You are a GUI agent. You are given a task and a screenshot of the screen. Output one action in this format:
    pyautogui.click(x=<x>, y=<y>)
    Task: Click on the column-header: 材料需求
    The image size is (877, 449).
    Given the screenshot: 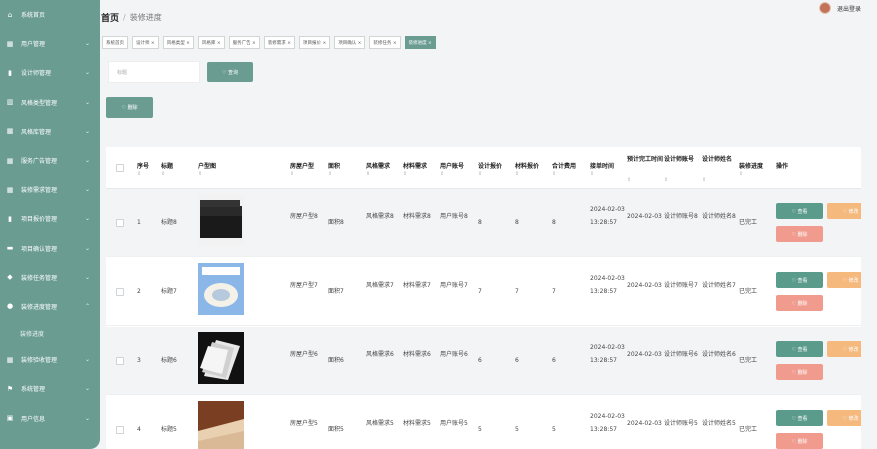 What is the action you would take?
    pyautogui.click(x=421, y=166)
    